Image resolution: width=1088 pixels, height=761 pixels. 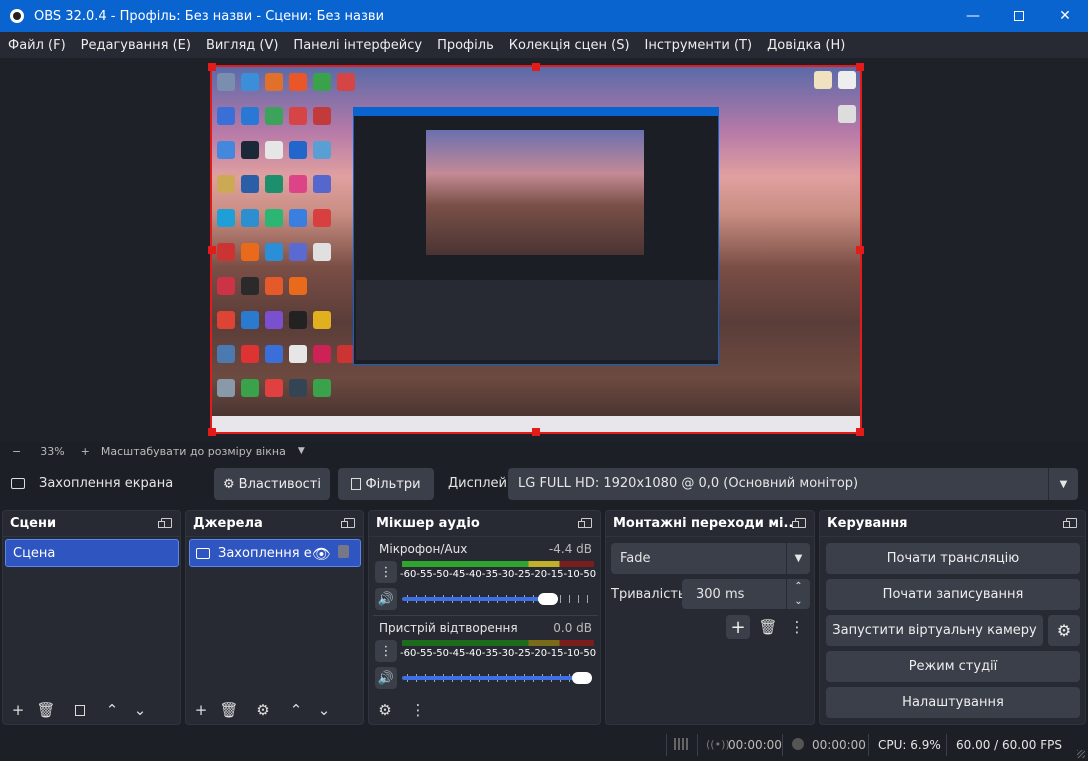 What do you see at coordinates (321, 554) in the screenshot?
I see `eye-icon: 👁` at bounding box center [321, 554].